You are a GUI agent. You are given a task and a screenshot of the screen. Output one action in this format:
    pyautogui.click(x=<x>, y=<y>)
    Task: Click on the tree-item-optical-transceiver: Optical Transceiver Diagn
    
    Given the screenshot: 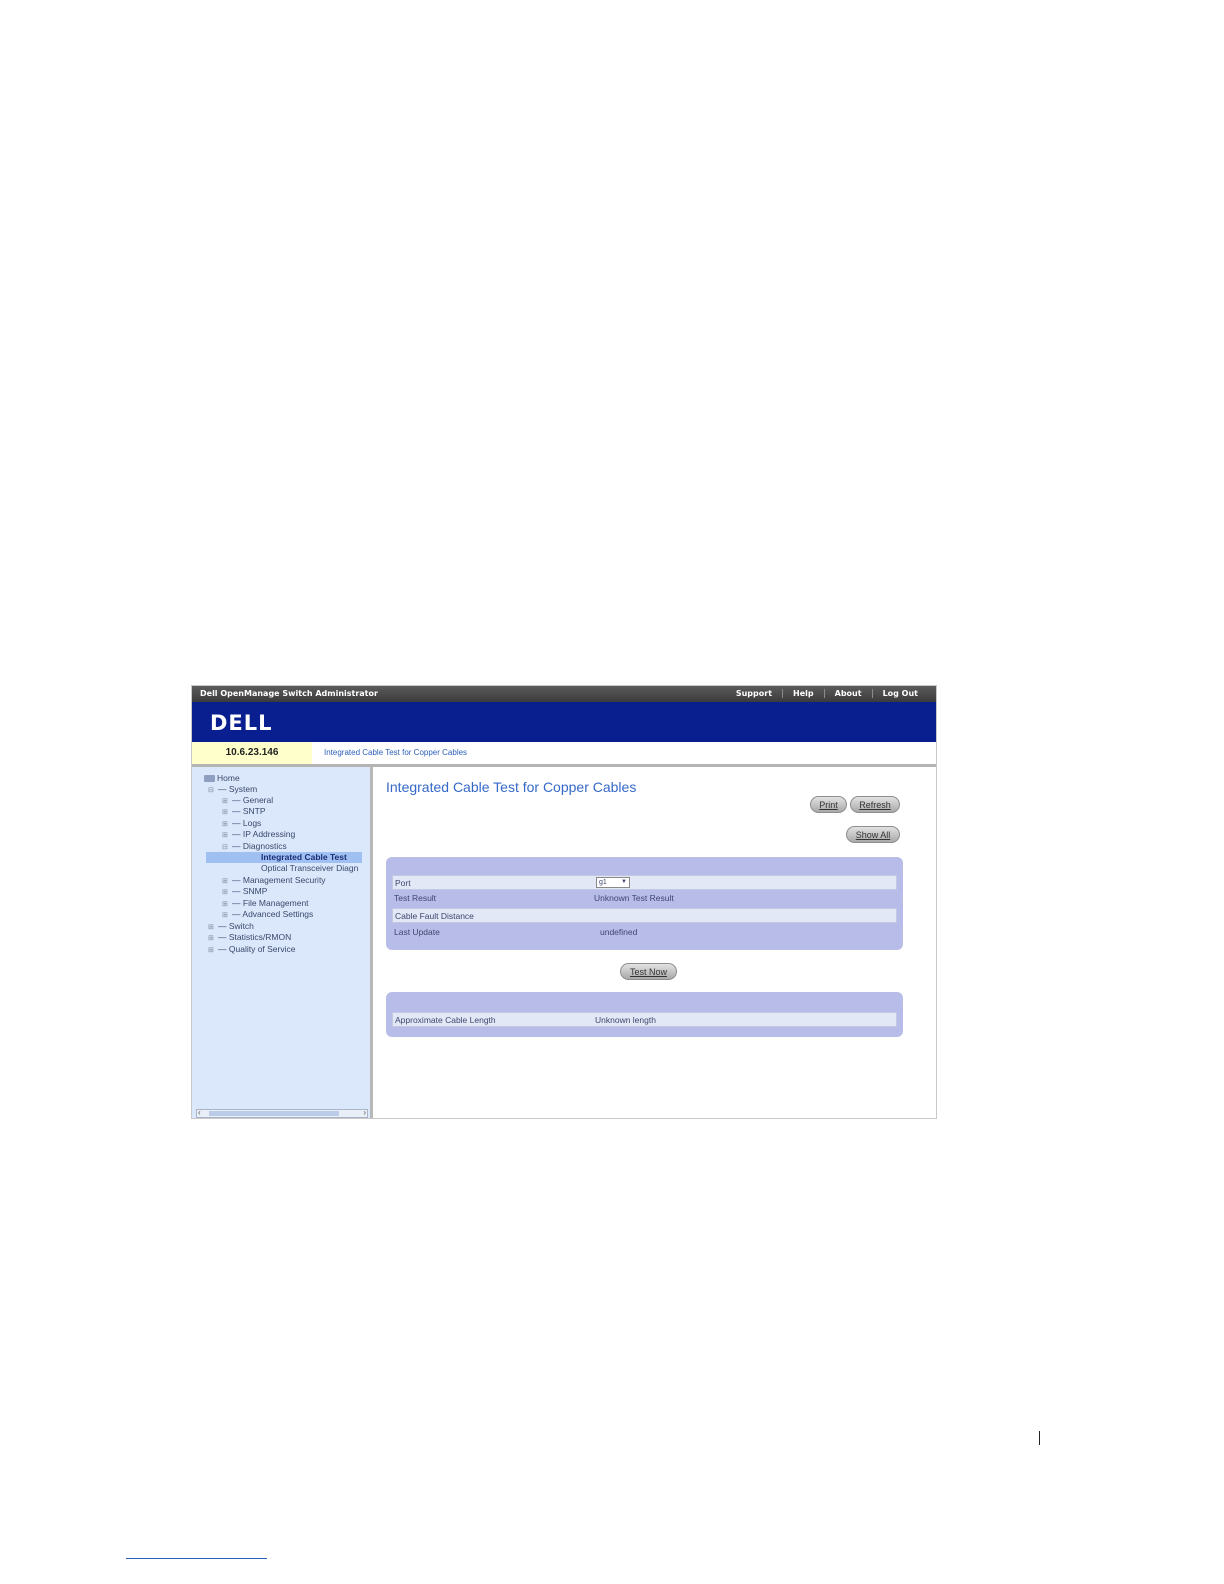 What is the action you would take?
    pyautogui.click(x=309, y=868)
    